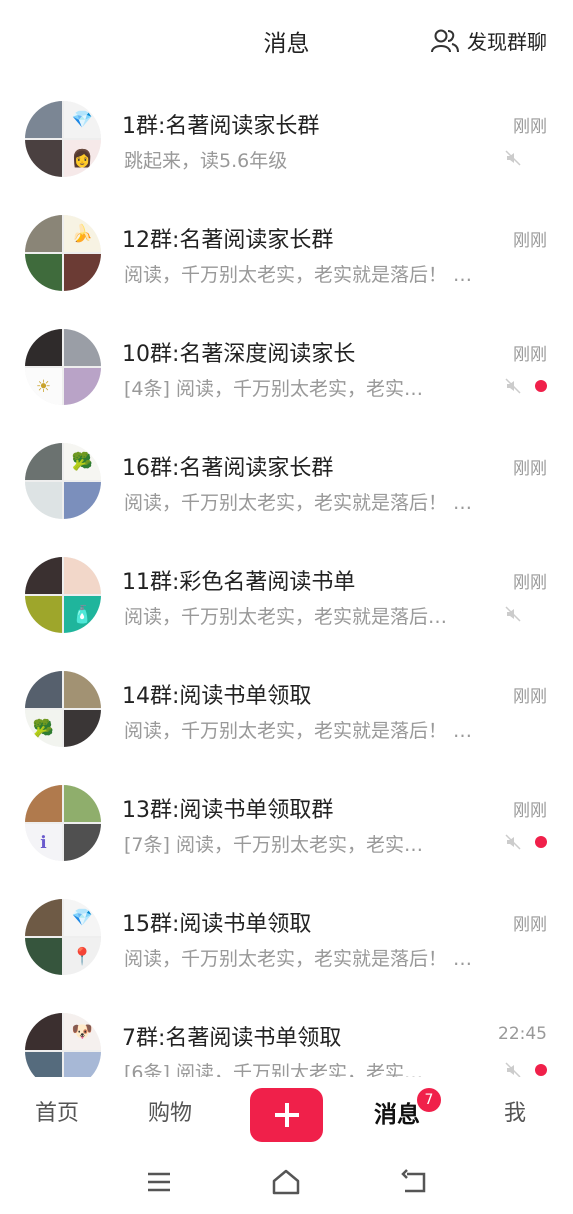 This screenshot has width=573, height=1214. What do you see at coordinates (286, 597) in the screenshot?
I see `chat-row: 🧴 11群:彩色名著阅读书单 阅读，千万别太老实，老实就是落后… 刚刚` at bounding box center [286, 597].